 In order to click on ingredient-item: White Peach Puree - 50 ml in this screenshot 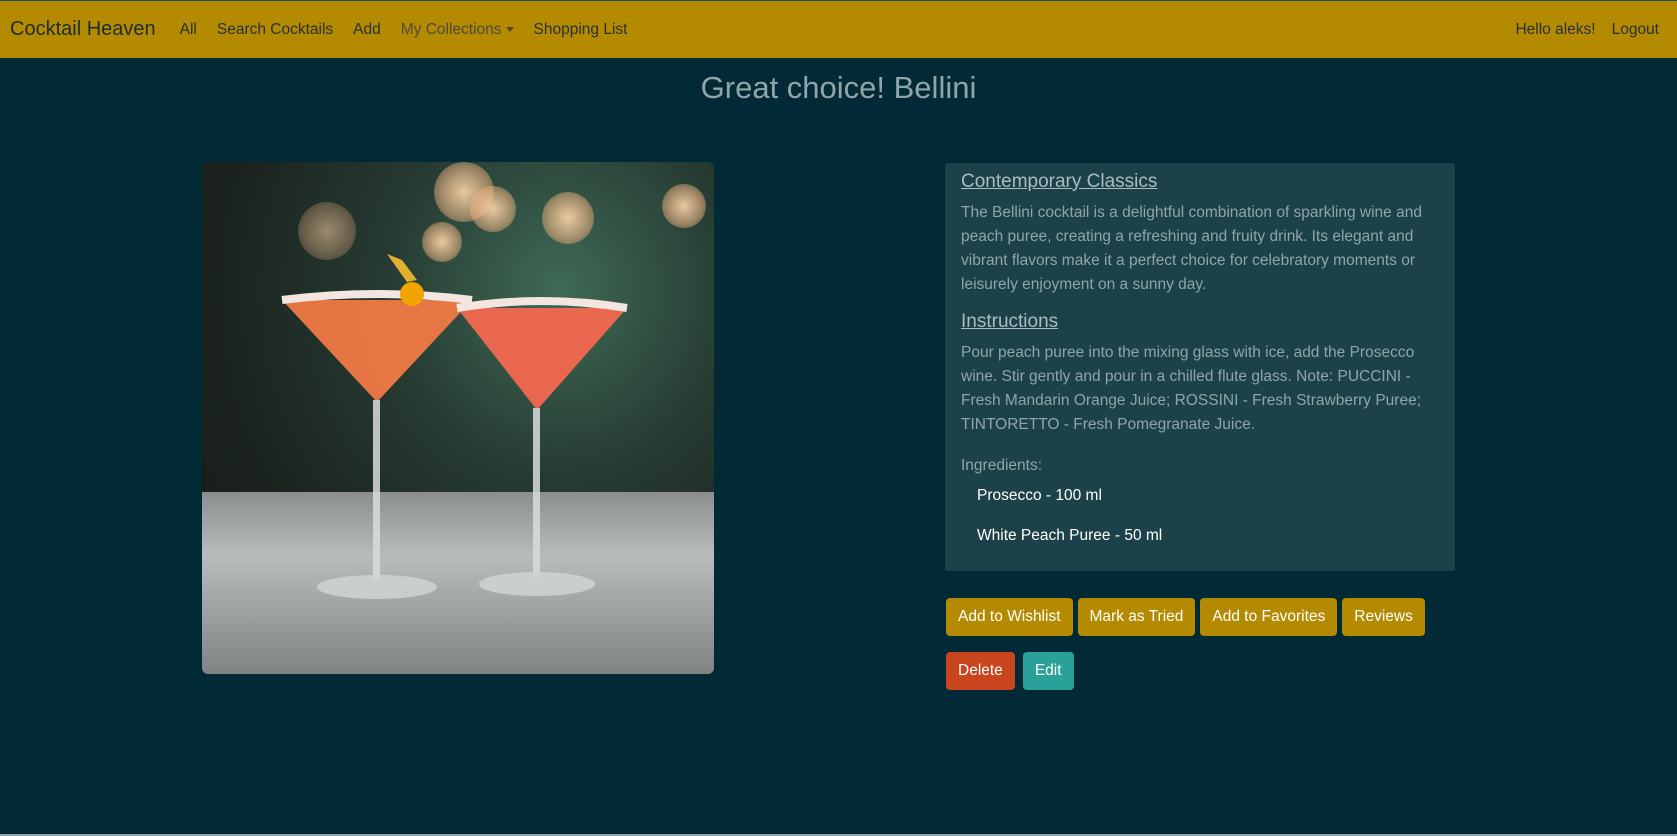, I will do `click(1070, 535)`.